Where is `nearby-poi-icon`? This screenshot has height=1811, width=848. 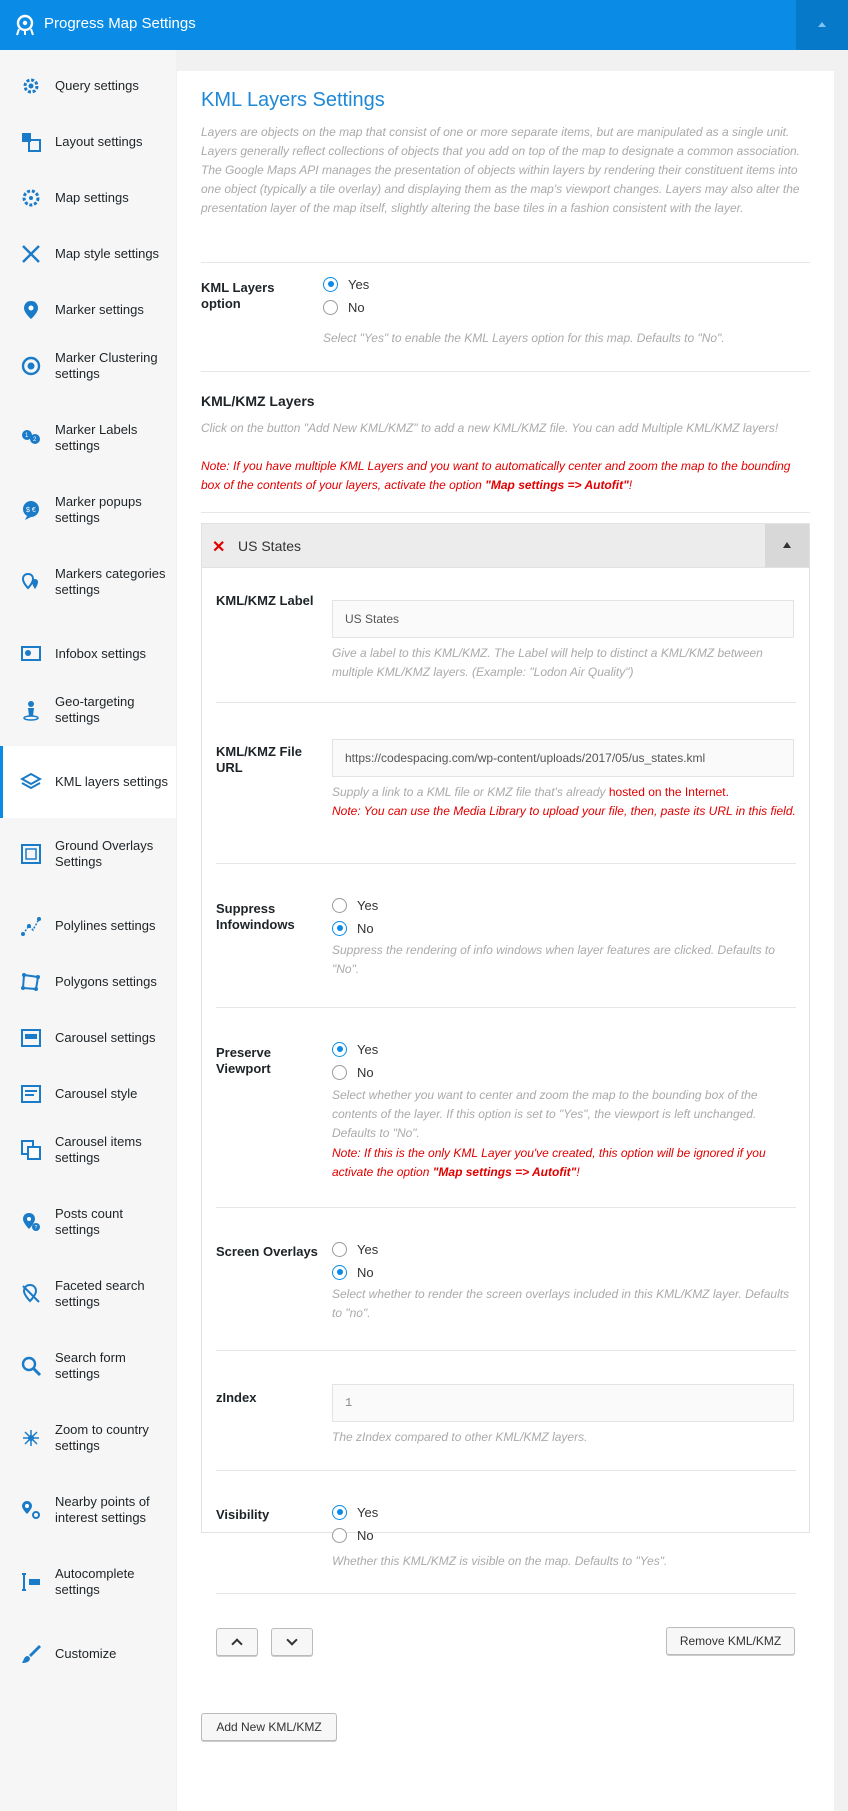 nearby-poi-icon is located at coordinates (31, 1510).